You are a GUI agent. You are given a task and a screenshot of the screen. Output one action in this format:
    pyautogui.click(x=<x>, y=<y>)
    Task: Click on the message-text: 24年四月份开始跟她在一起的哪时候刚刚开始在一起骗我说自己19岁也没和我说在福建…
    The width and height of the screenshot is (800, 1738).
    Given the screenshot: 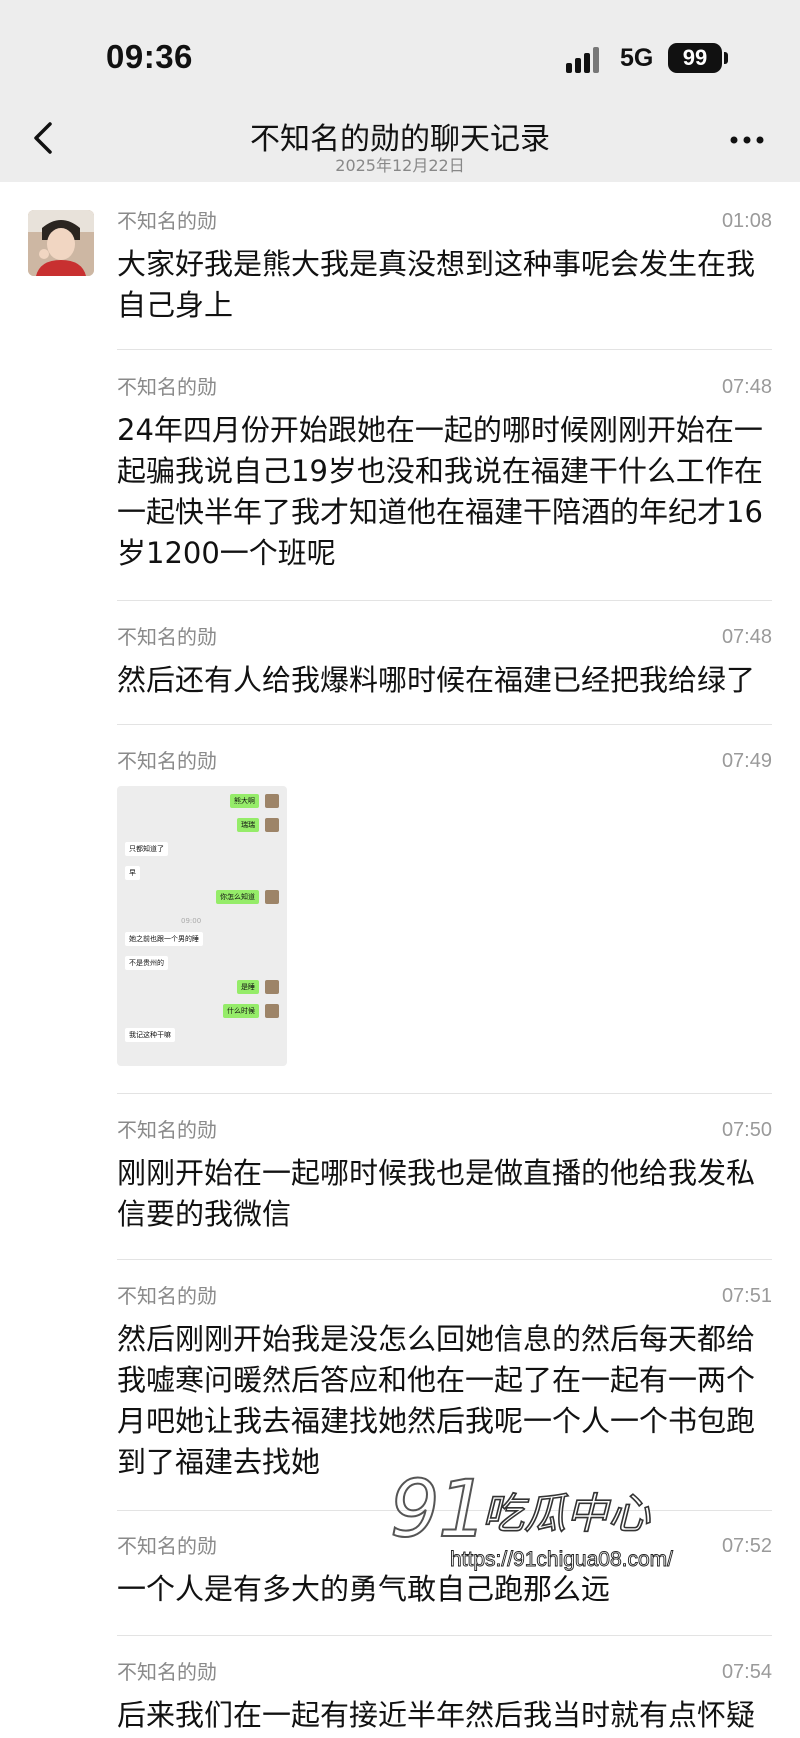 What is the action you would take?
    pyautogui.click(x=440, y=491)
    